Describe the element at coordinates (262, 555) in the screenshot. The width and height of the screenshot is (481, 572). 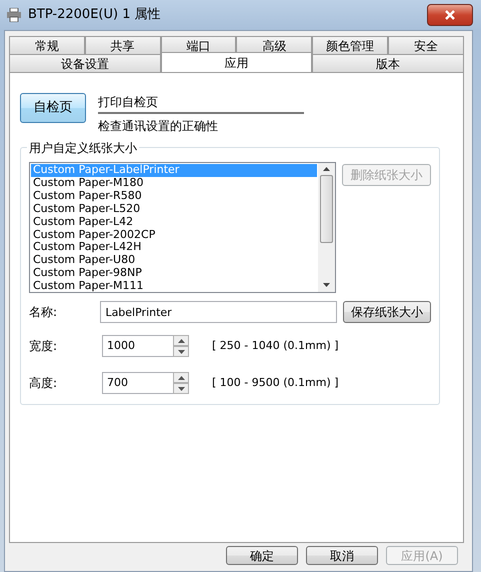
I see `dialog-button: 确定` at that location.